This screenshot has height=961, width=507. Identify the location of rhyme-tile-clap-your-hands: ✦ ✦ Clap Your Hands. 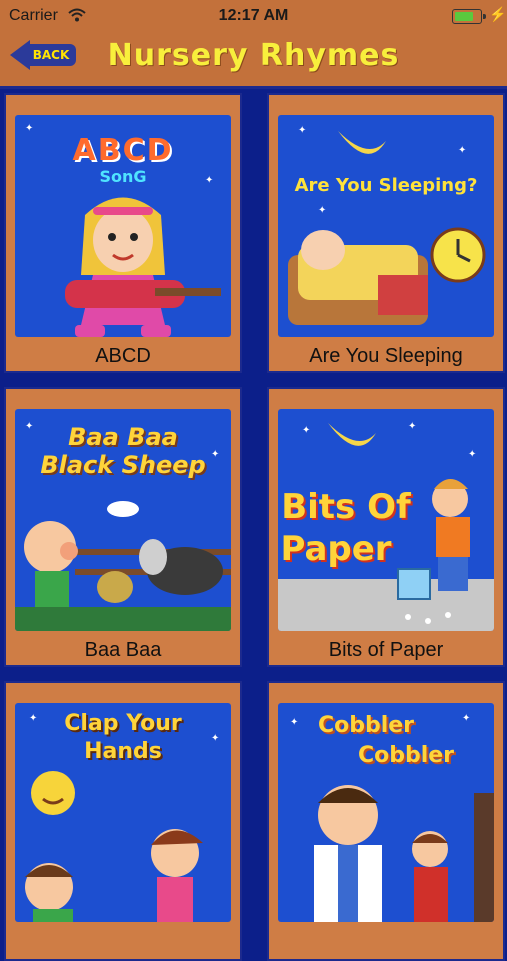
(123, 821).